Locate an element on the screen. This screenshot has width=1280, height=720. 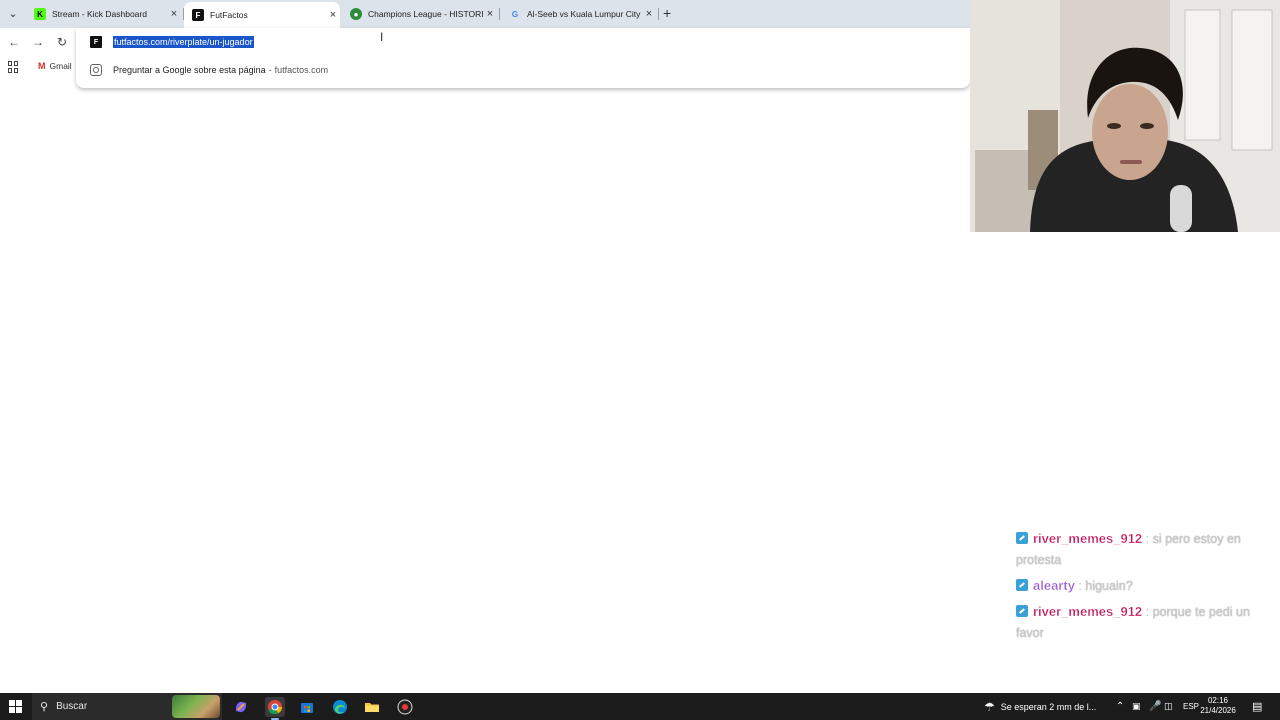
chat-text: higuain? is located at coordinates (1109, 586).